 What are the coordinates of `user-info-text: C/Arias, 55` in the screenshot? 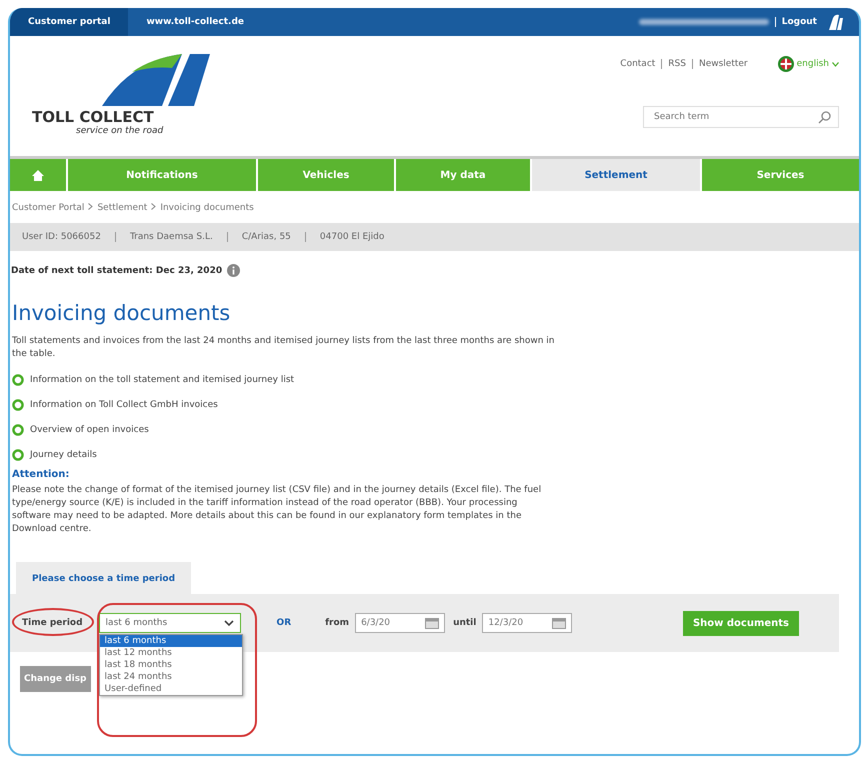 It's located at (266, 237).